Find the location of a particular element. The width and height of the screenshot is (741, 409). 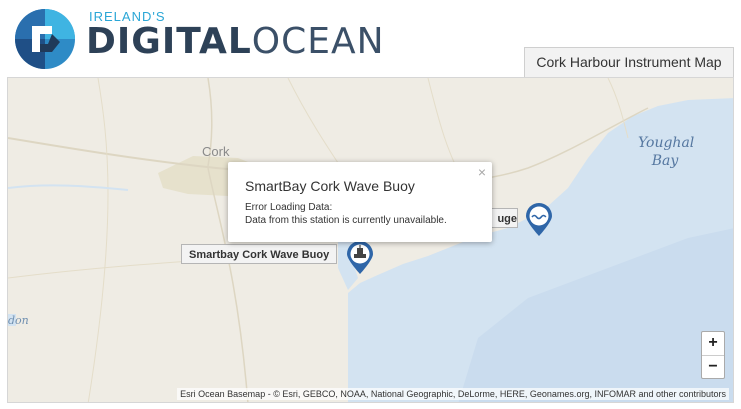

logo-title-light: OCEAN is located at coordinates (318, 41).